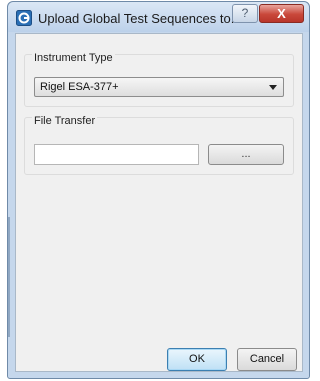 Image resolution: width=320 pixels, height=381 pixels. I want to click on title-bar: Upload Global Test Sequences to... ? X, so click(158, 17).